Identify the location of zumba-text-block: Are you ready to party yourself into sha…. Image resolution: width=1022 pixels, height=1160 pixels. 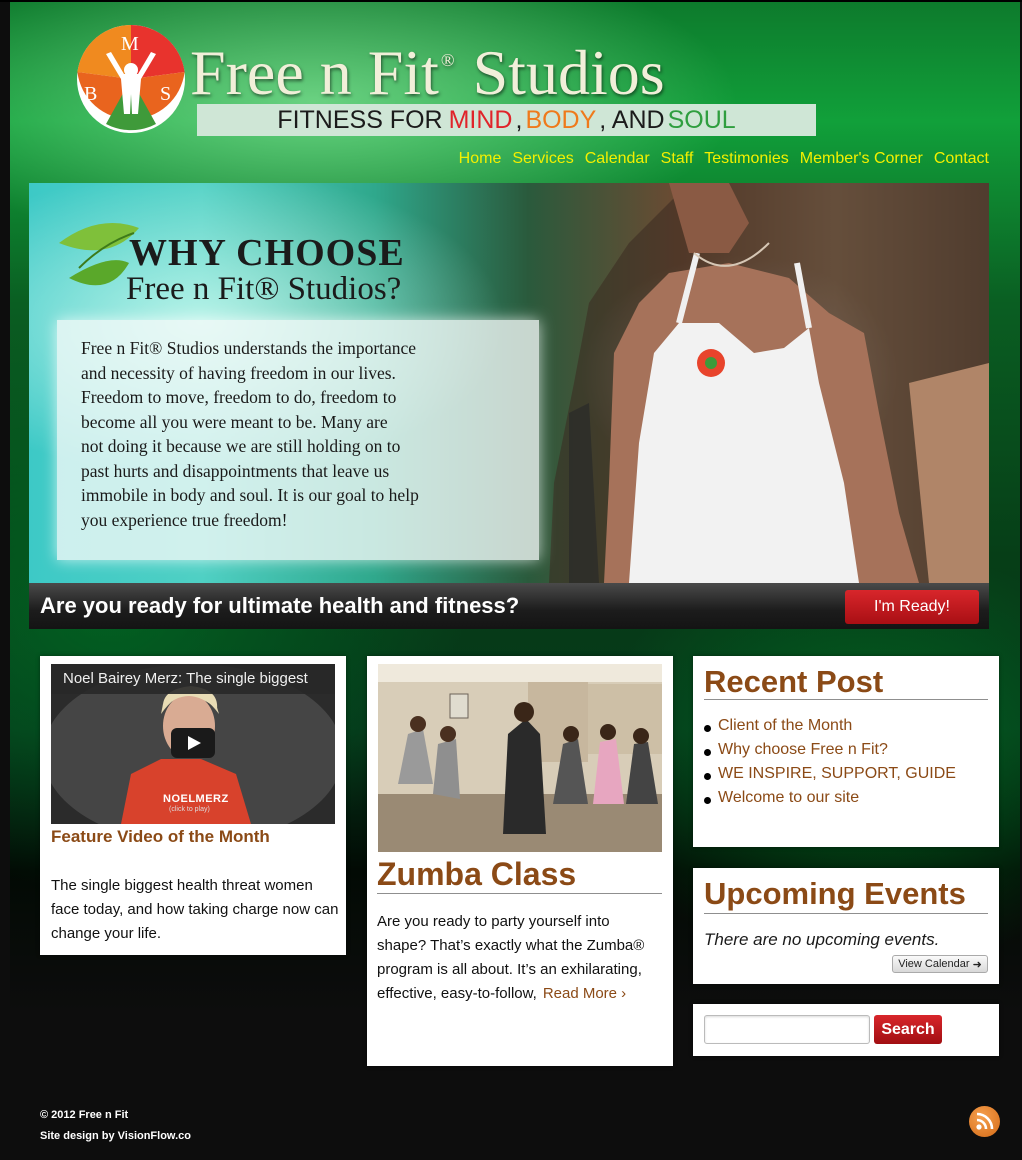
(519, 958).